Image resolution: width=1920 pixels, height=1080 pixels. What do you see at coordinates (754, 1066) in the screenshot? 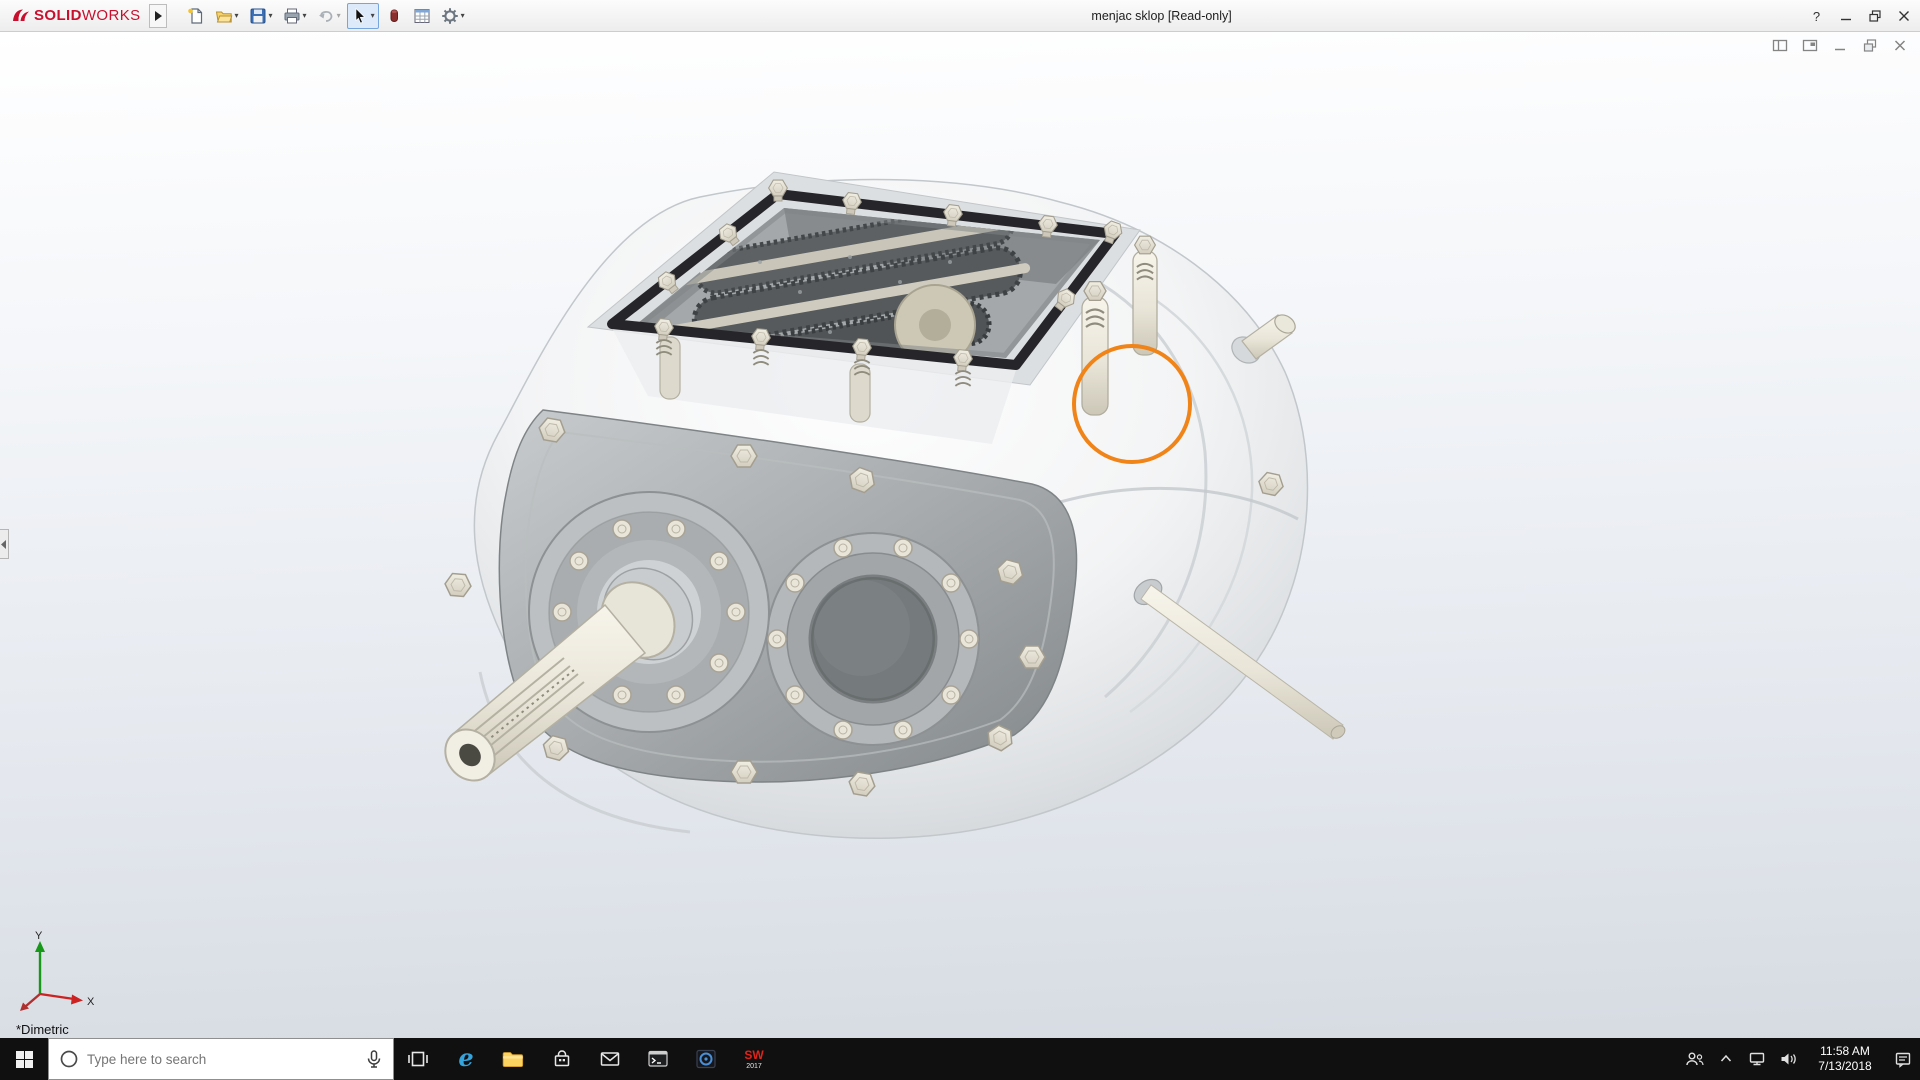
I see `svg-text: 2017` at bounding box center [754, 1066].